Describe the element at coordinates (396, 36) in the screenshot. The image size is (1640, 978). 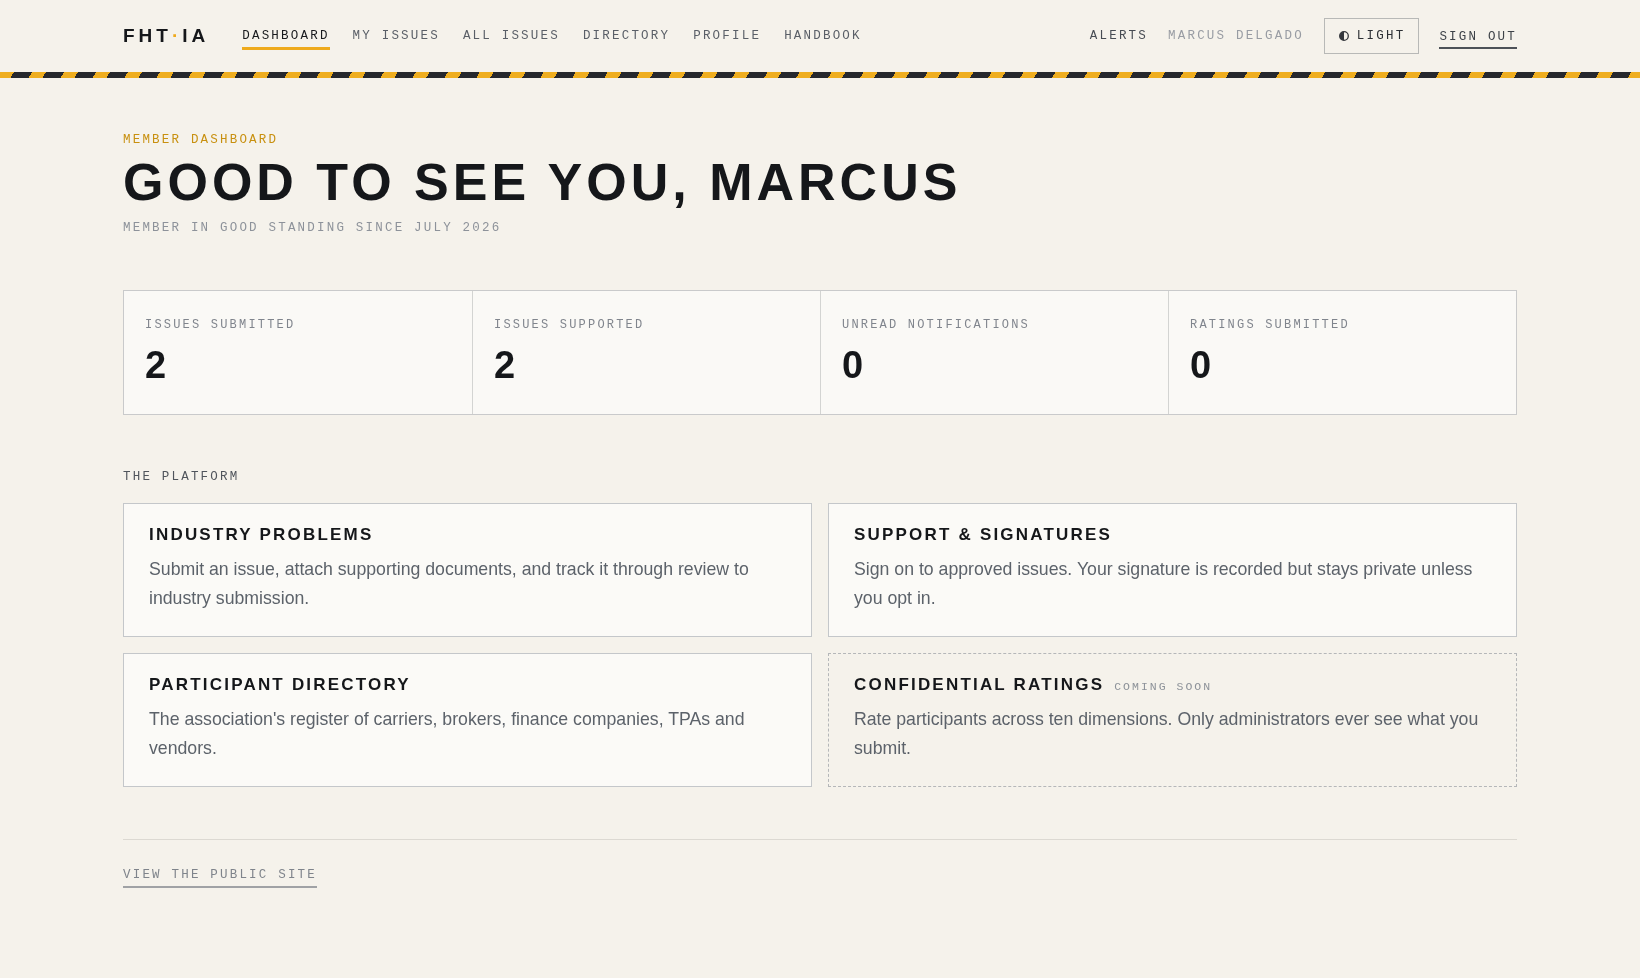
I see `nav-link: MY ISSUES` at that location.